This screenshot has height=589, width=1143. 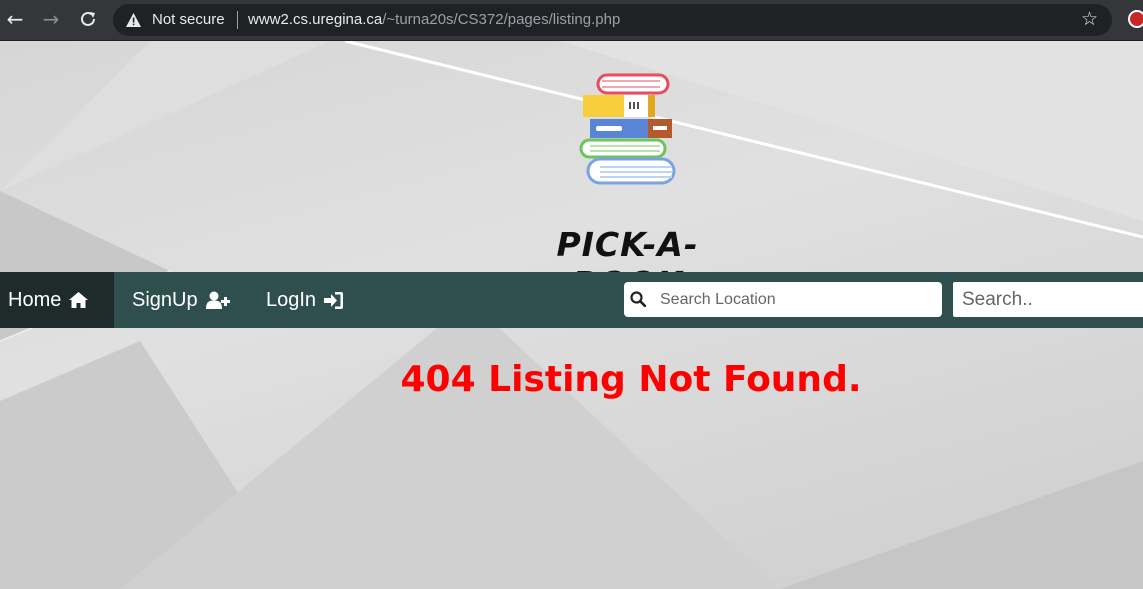 I want to click on reload-icon, so click(x=88, y=19).